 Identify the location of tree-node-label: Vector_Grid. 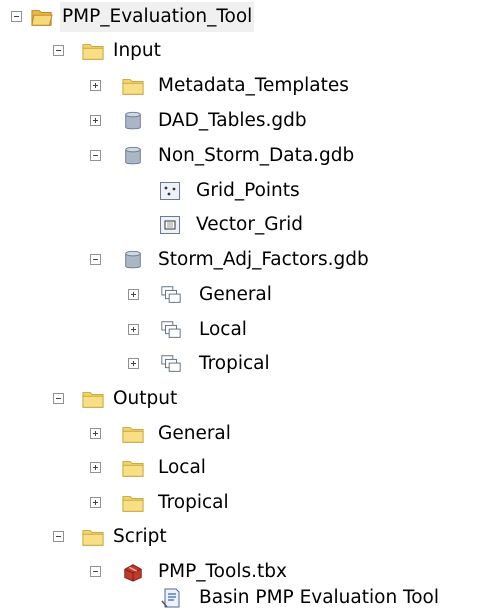
(249, 225).